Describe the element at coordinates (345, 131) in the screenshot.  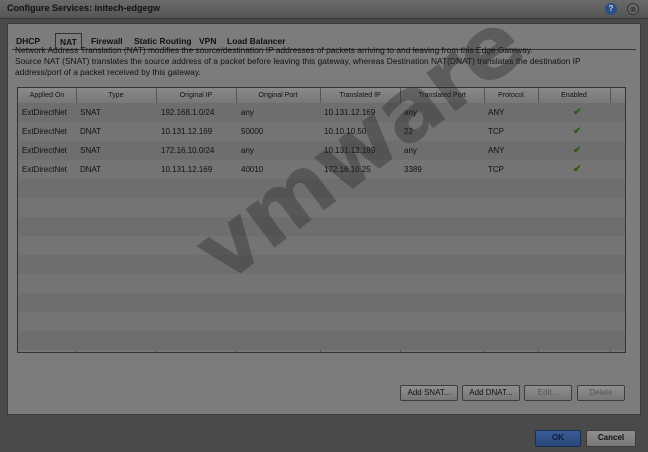
I see `cell-translated-ip: 10.10.10.50` at that location.